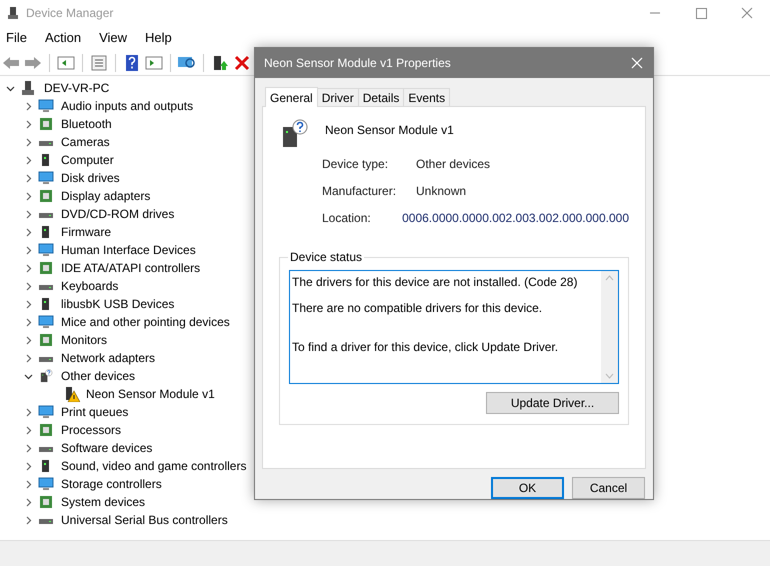 The width and height of the screenshot is (770, 566). What do you see at coordinates (108, 358) in the screenshot?
I see `tree-item: Network adapters` at bounding box center [108, 358].